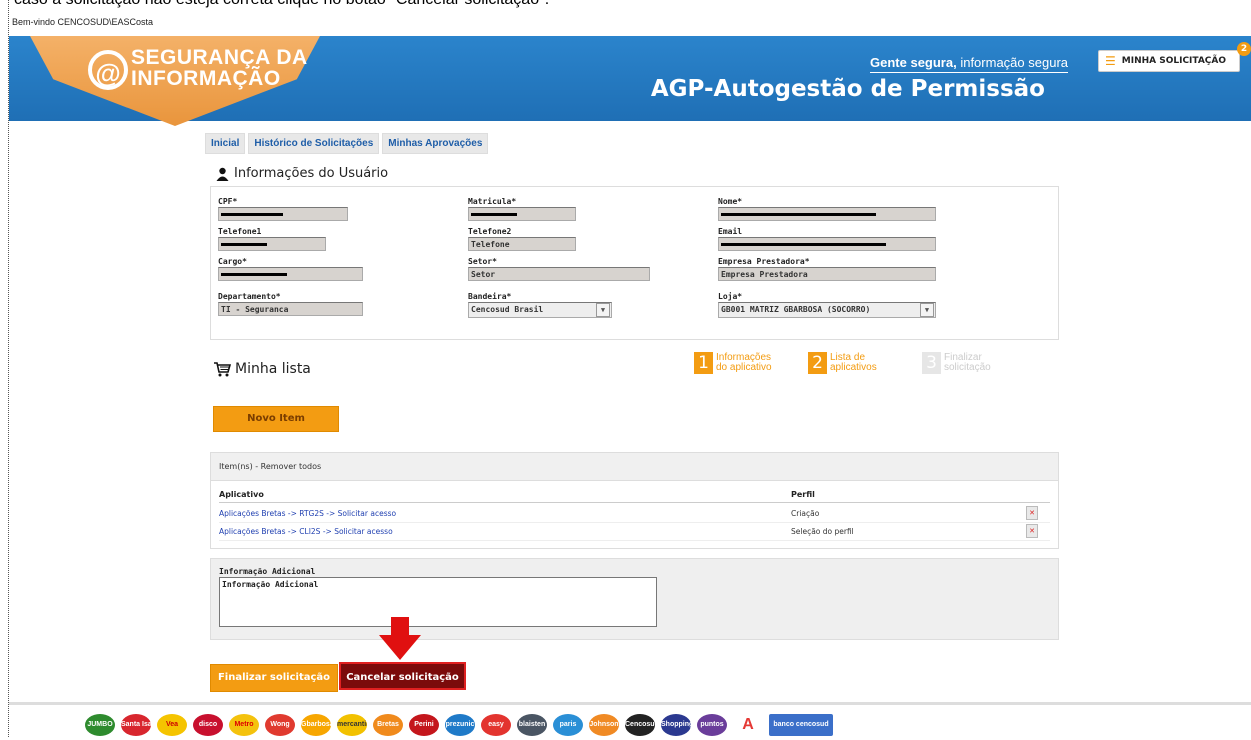  I want to click on nome-input, so click(827, 214).